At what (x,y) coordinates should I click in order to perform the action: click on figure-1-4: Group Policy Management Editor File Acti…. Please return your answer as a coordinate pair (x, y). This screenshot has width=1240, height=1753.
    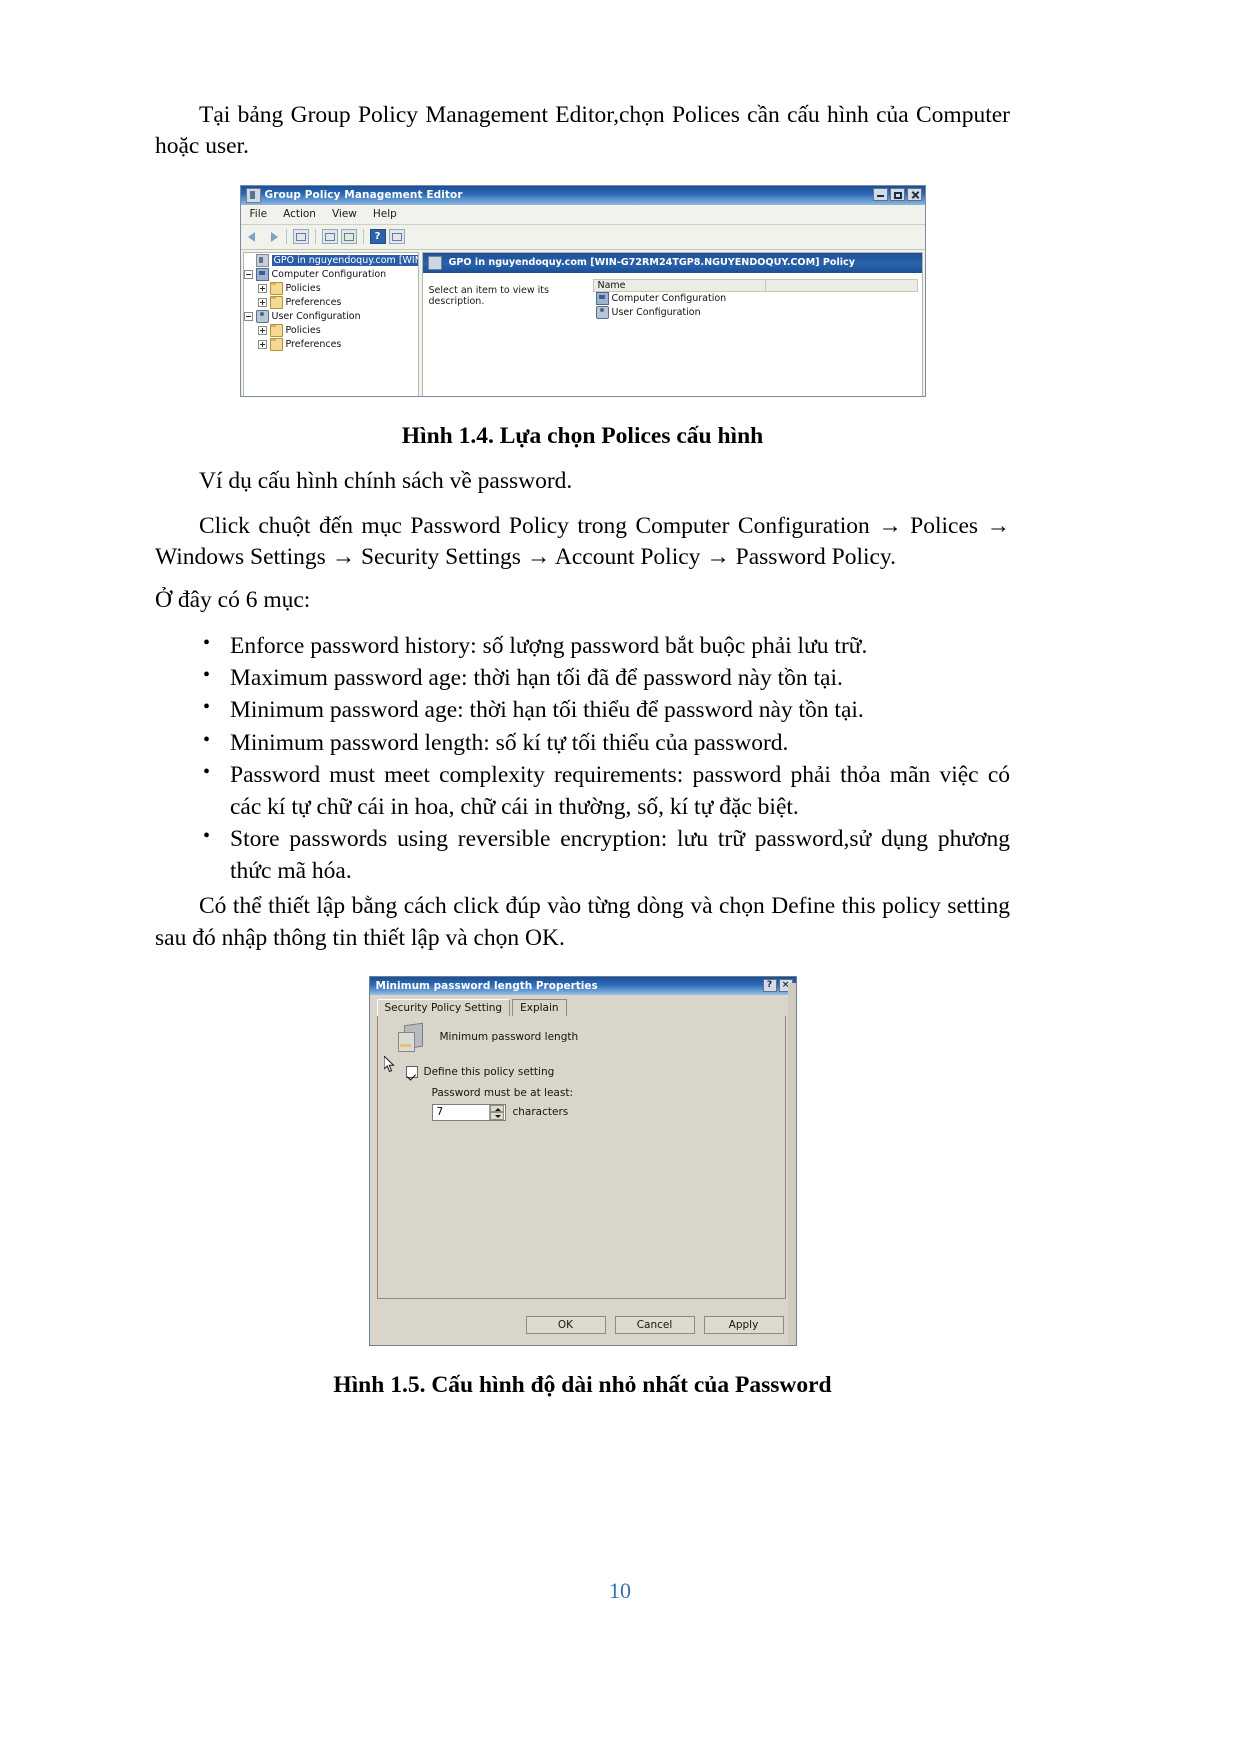
    Looking at the image, I should click on (582, 290).